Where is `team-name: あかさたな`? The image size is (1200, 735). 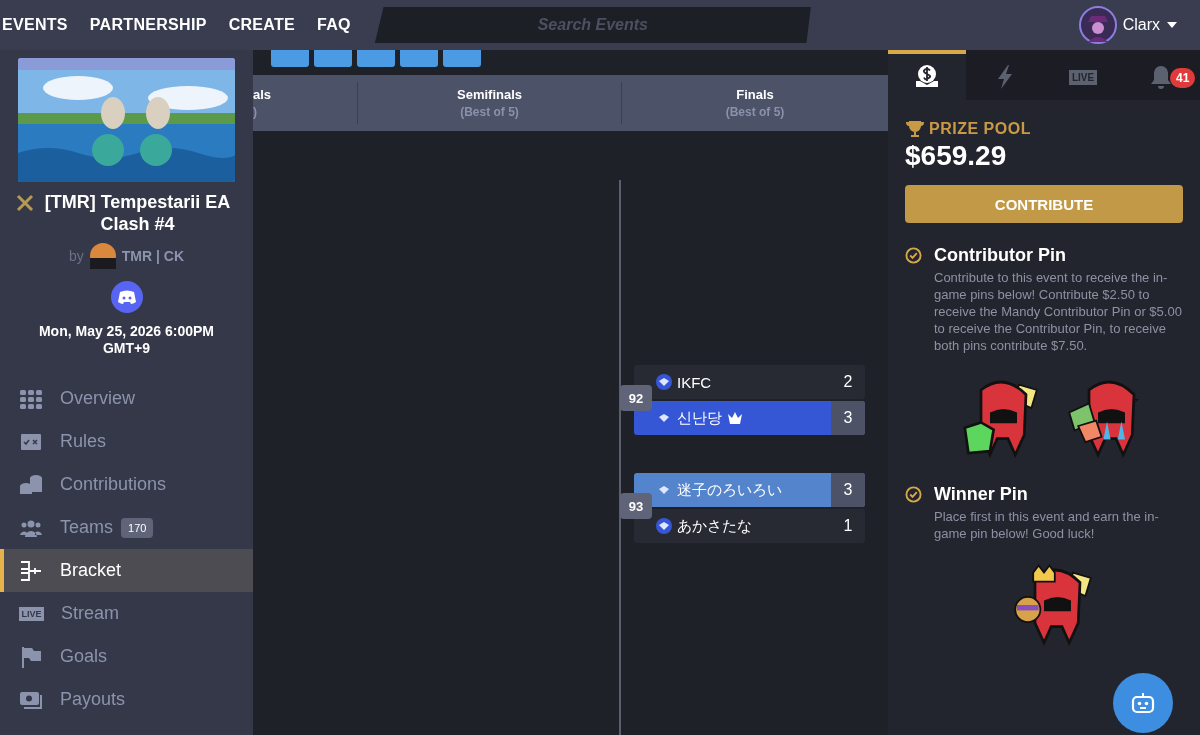 team-name: あかさたな is located at coordinates (714, 526).